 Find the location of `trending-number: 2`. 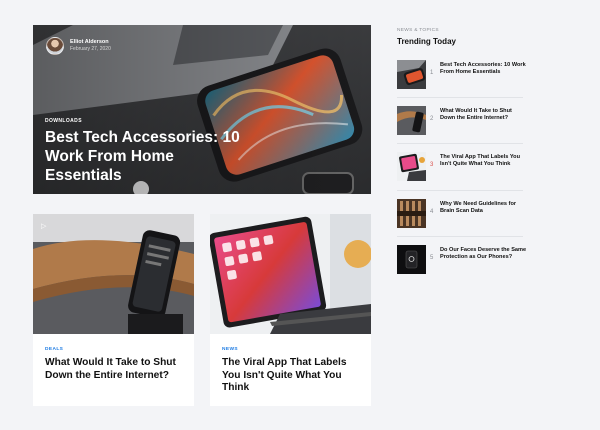

trending-number: 2 is located at coordinates (432, 119).